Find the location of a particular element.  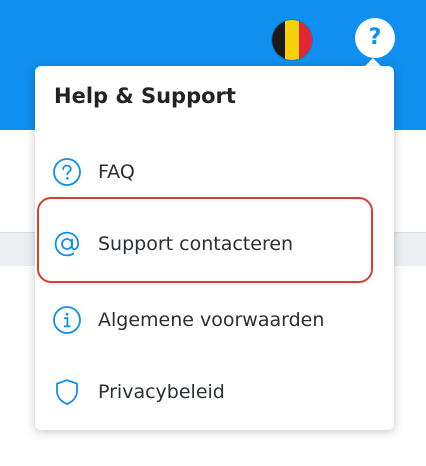

menu-item-label: Algemene voorwaarden is located at coordinates (211, 320).